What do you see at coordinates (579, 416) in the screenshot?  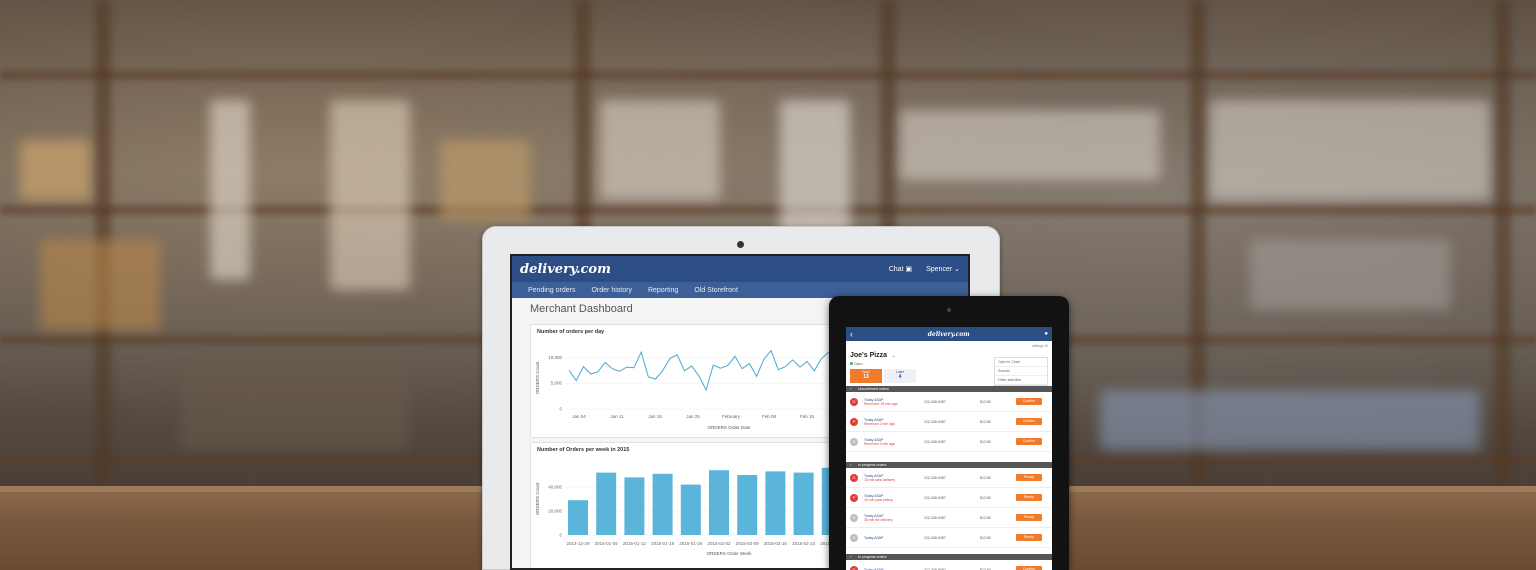 I see `x-tick-label: Jan 04` at bounding box center [579, 416].